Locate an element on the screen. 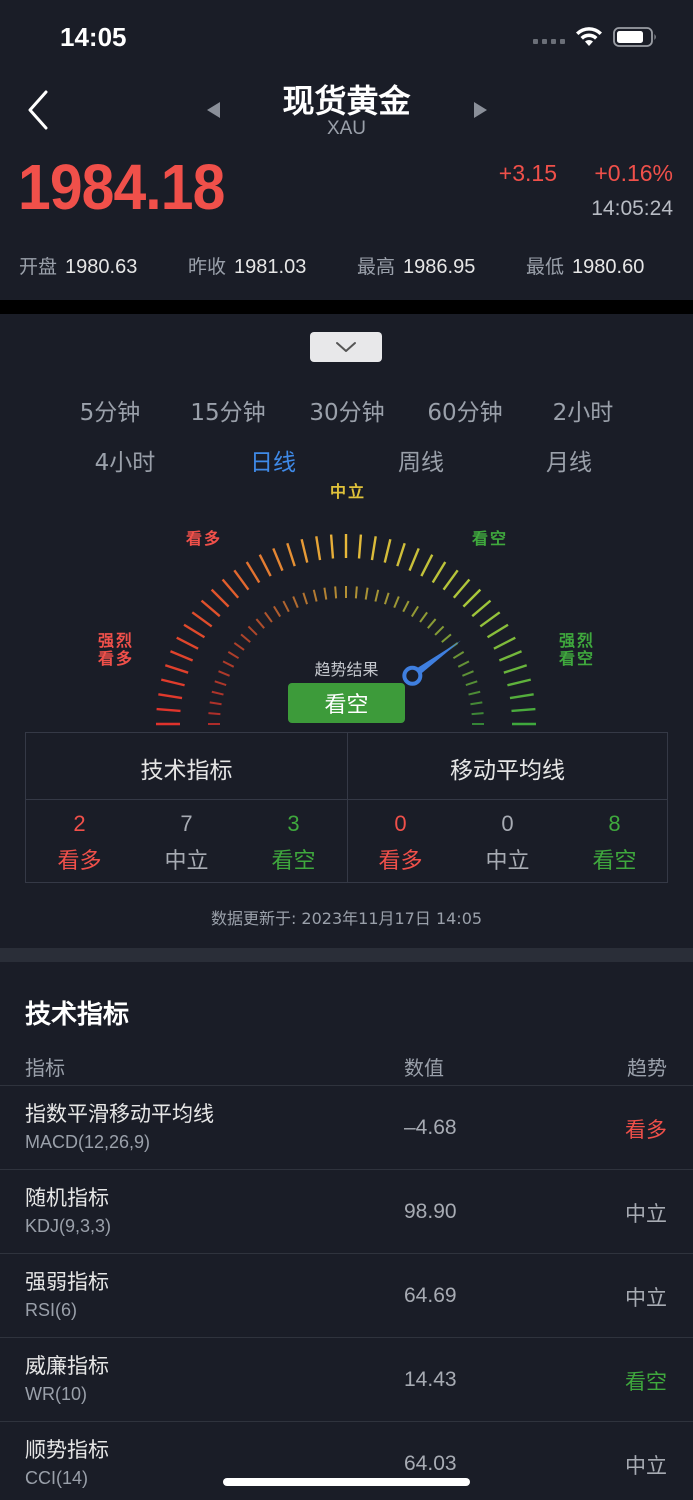 The height and width of the screenshot is (1500, 693). gauge-label-buy: 看多 is located at coordinates (203, 538).